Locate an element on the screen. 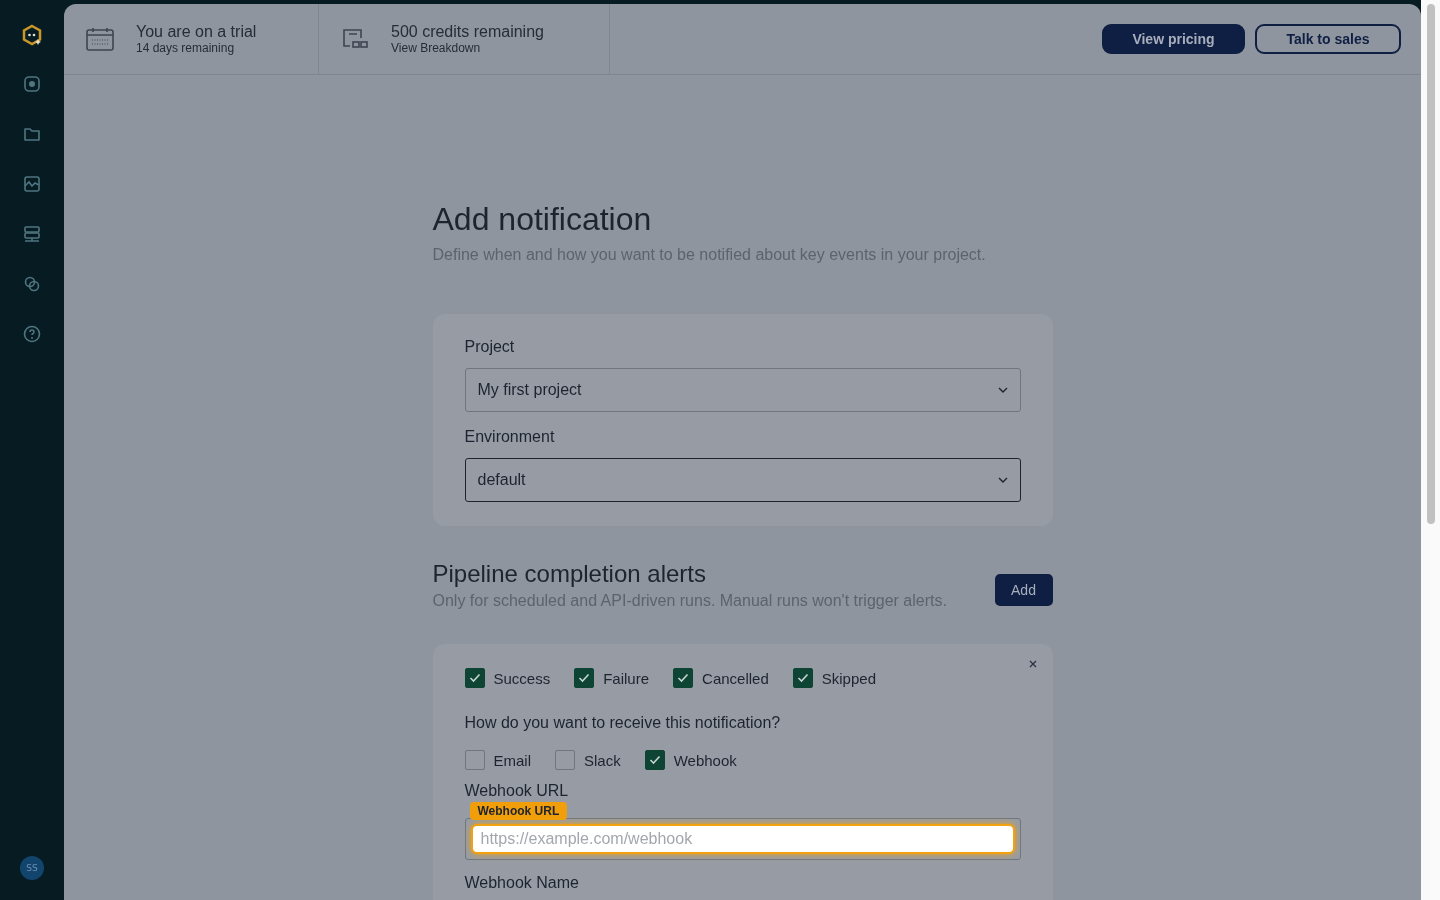 The width and height of the screenshot is (1440, 900). logo-icon is located at coordinates (32, 36).